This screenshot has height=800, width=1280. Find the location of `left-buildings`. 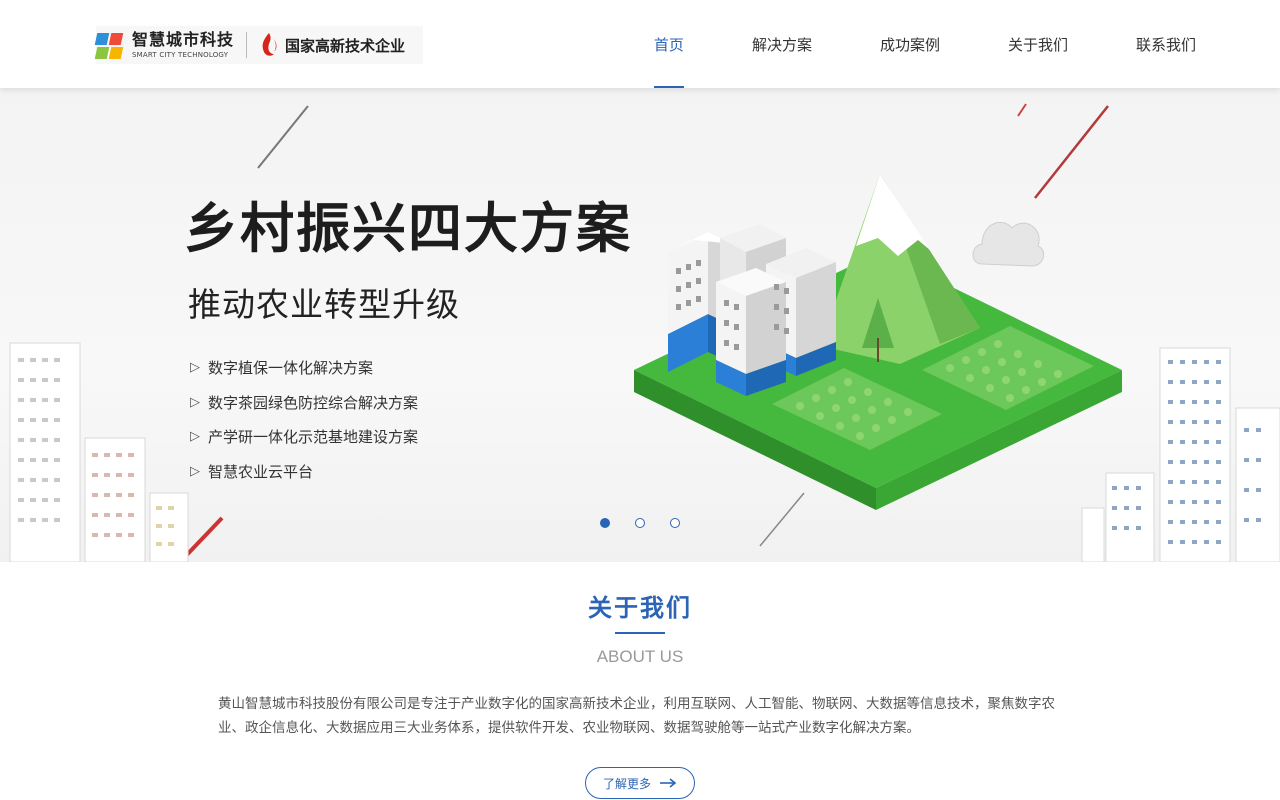

left-buildings is located at coordinates (99, 452).